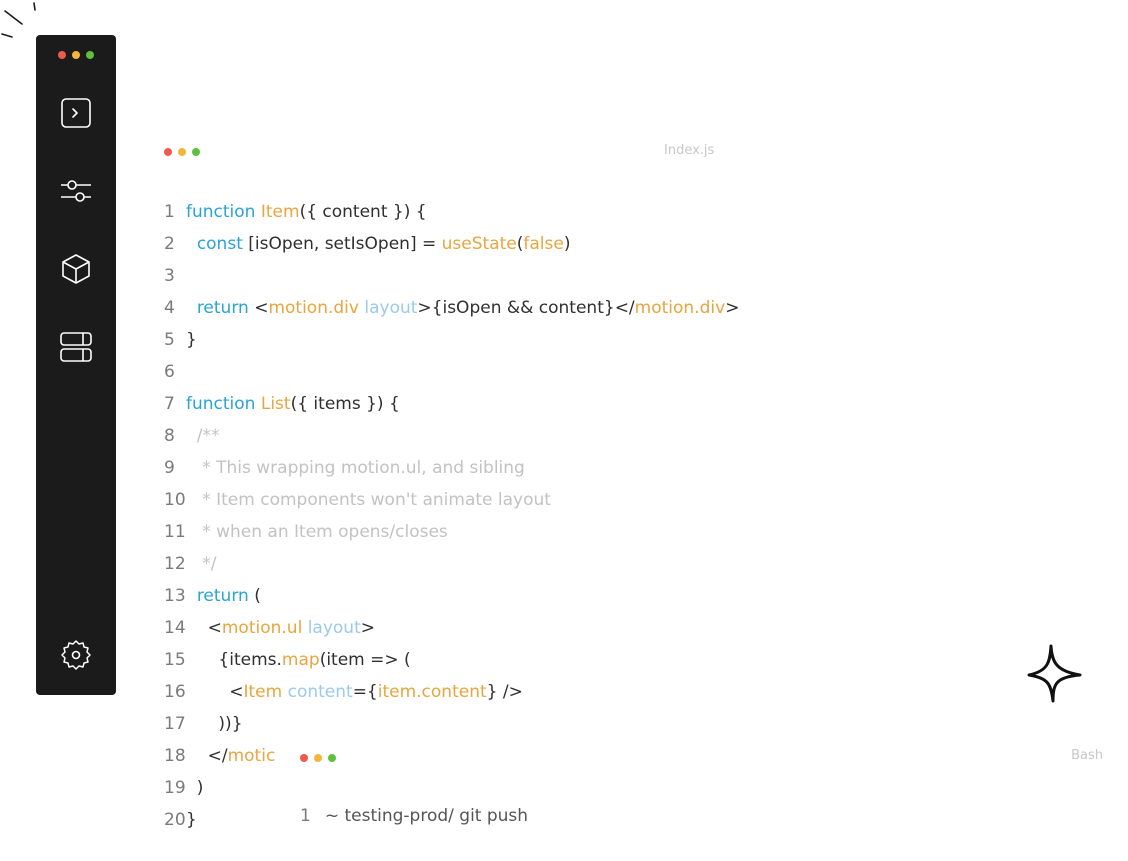  I want to click on editor-window-controls, so click(182, 152).